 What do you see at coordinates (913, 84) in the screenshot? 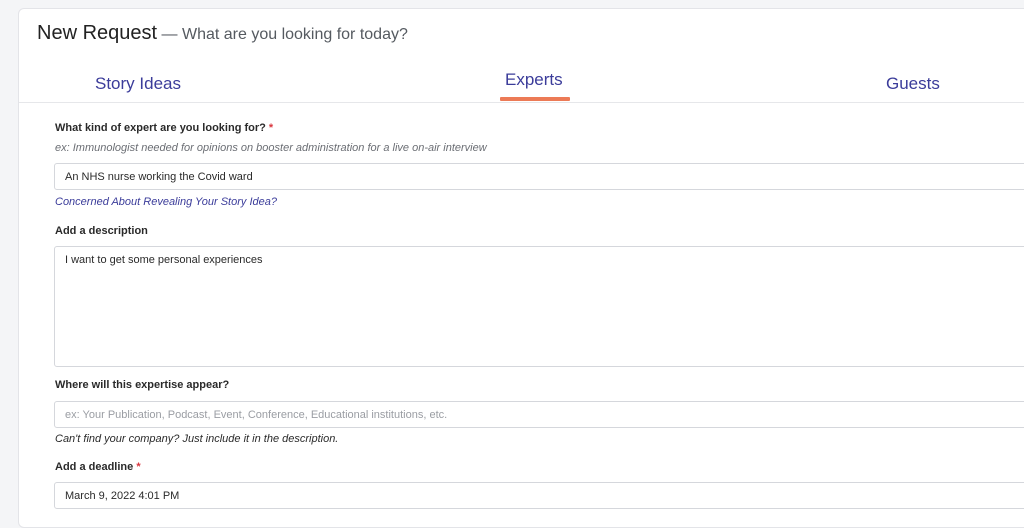
I see `tab-guests: Guests` at bounding box center [913, 84].